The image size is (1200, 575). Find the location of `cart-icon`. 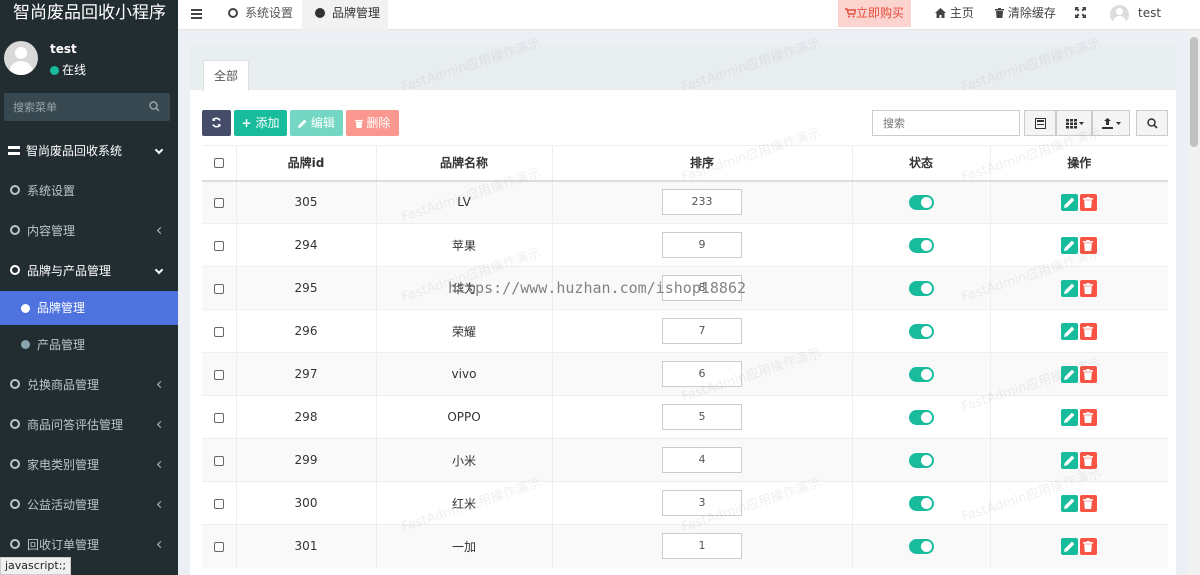

cart-icon is located at coordinates (850, 13).